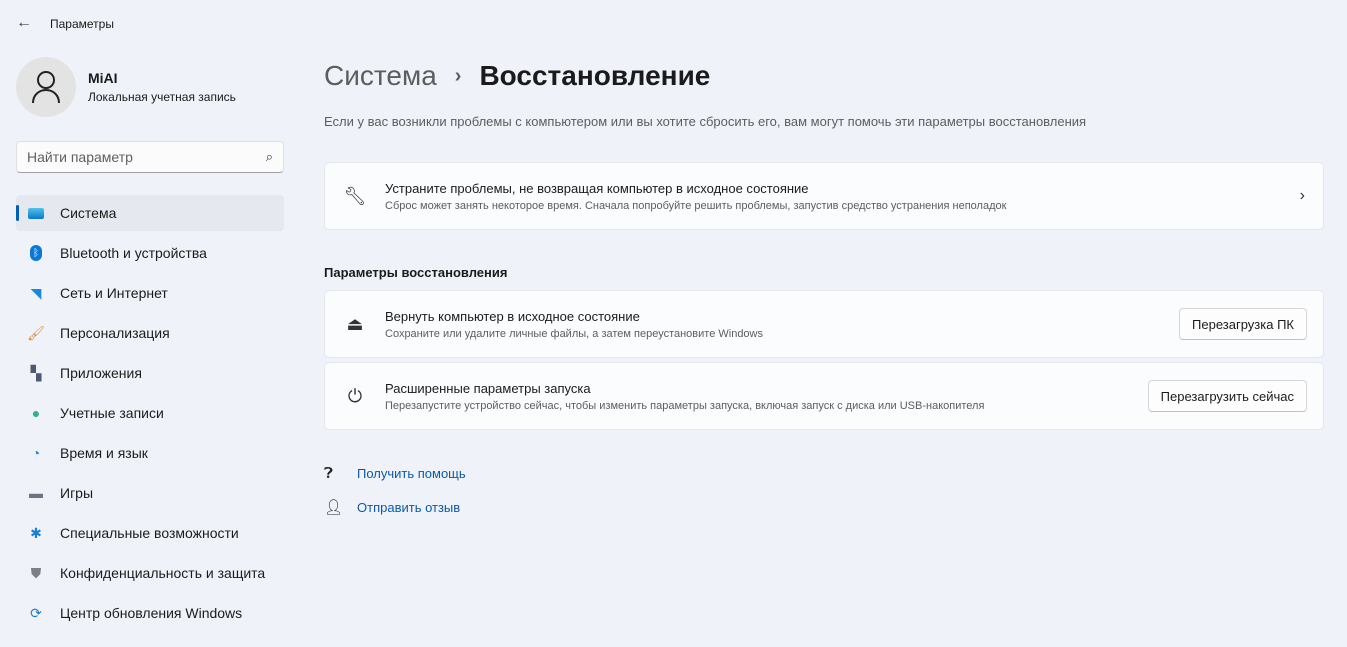 This screenshot has height=647, width=1347. I want to click on get-help-link: ❓︎ Получить помощь, so click(395, 473).